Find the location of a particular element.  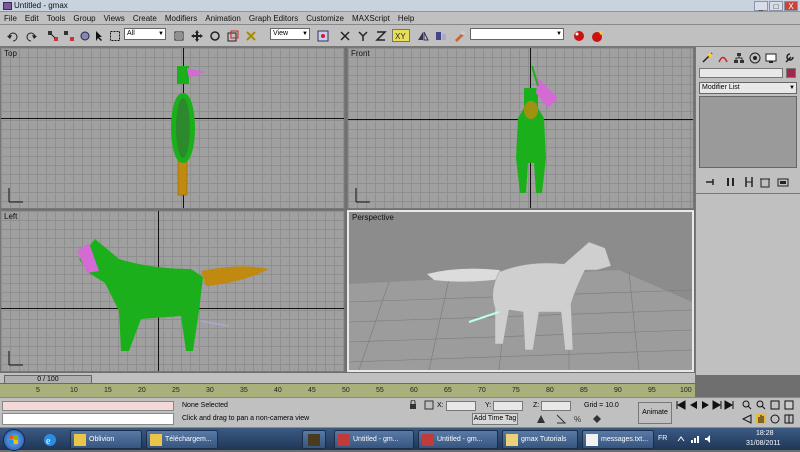

menu-views: Views is located at coordinates (114, 18).